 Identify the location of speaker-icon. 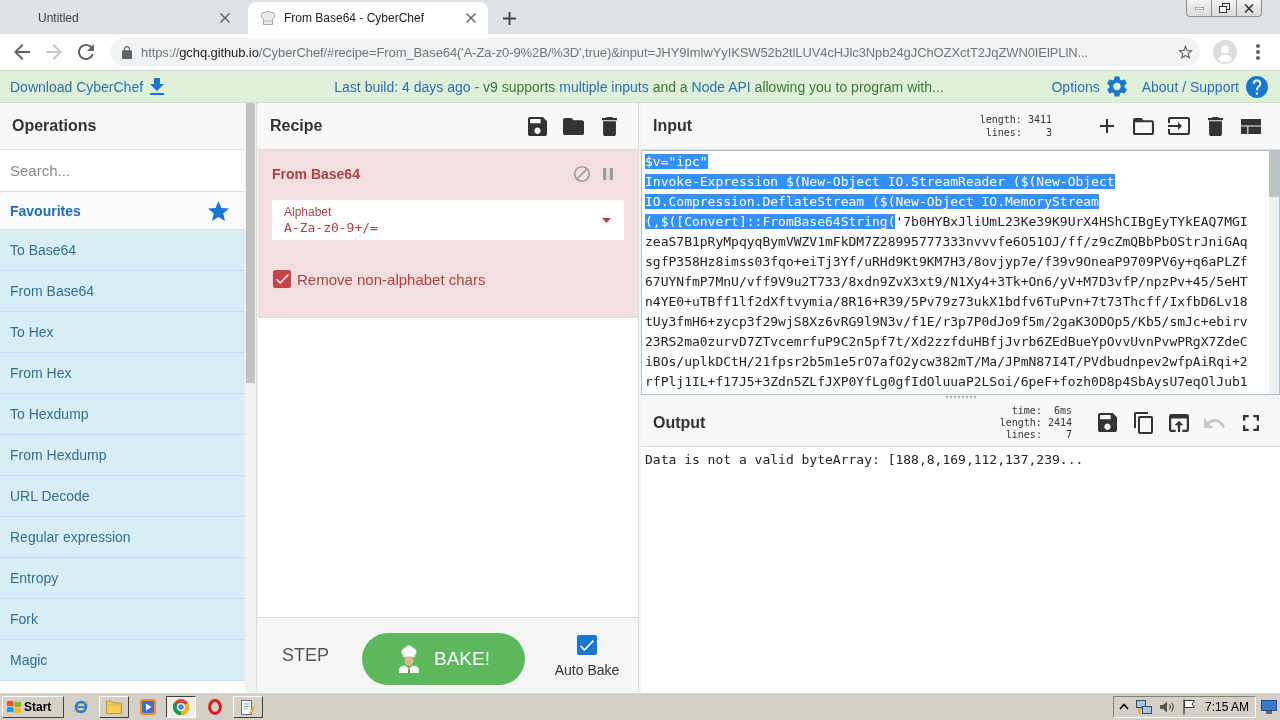
(1166, 706).